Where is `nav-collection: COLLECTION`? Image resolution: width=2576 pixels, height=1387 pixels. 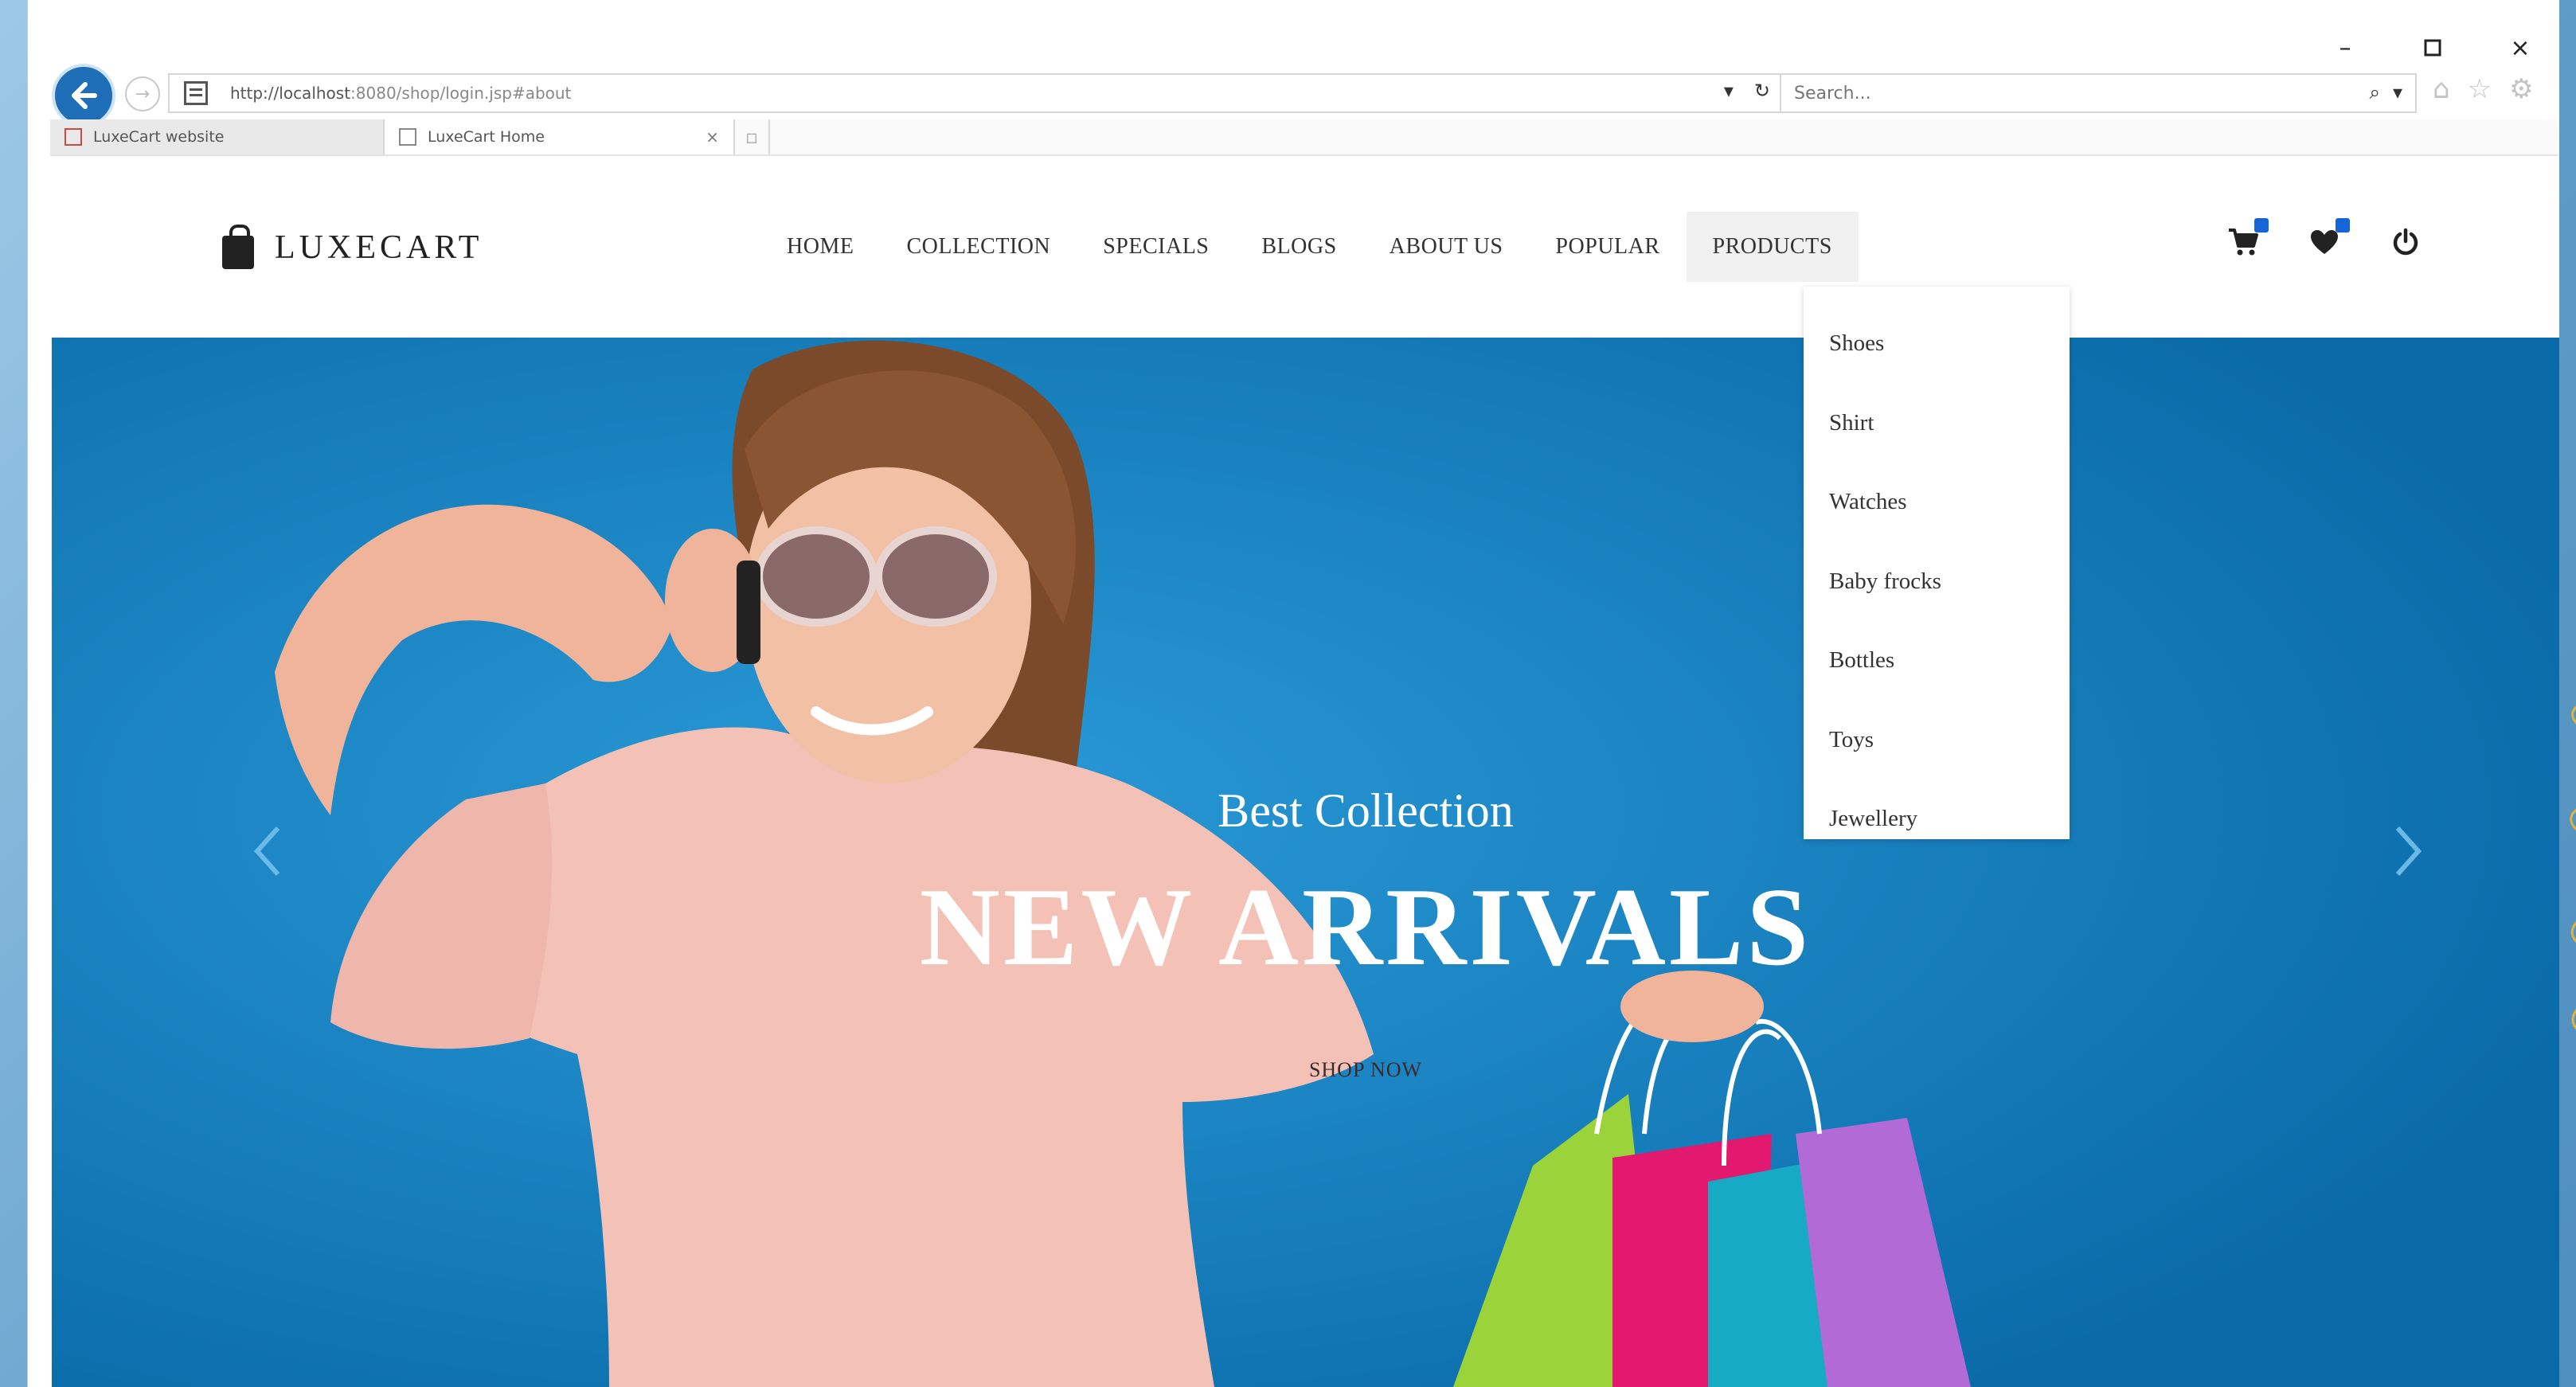
nav-collection: COLLECTION is located at coordinates (978, 247).